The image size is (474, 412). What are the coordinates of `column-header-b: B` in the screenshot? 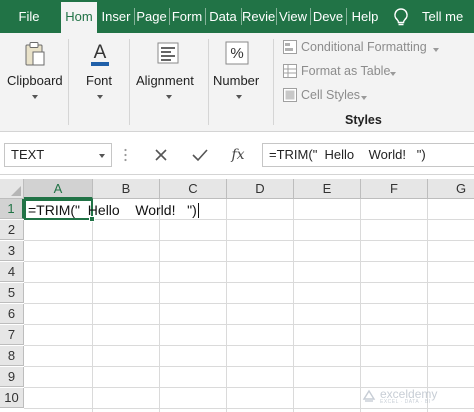 It's located at (126, 189).